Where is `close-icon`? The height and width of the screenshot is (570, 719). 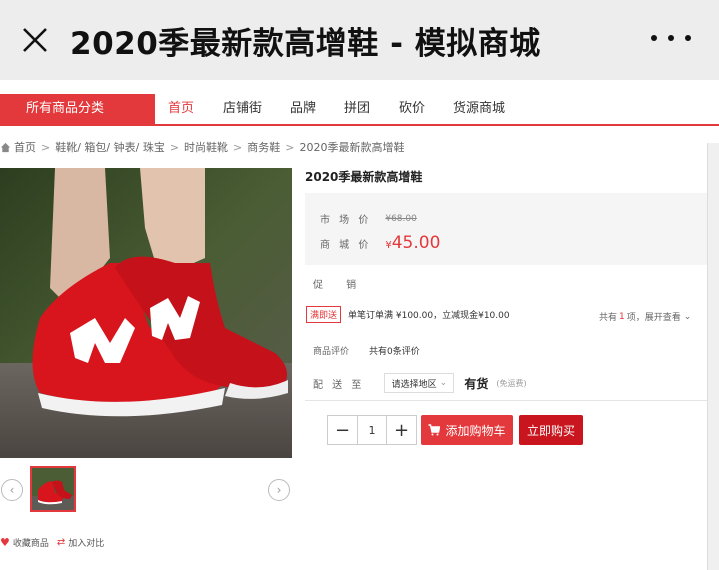 close-icon is located at coordinates (35, 40).